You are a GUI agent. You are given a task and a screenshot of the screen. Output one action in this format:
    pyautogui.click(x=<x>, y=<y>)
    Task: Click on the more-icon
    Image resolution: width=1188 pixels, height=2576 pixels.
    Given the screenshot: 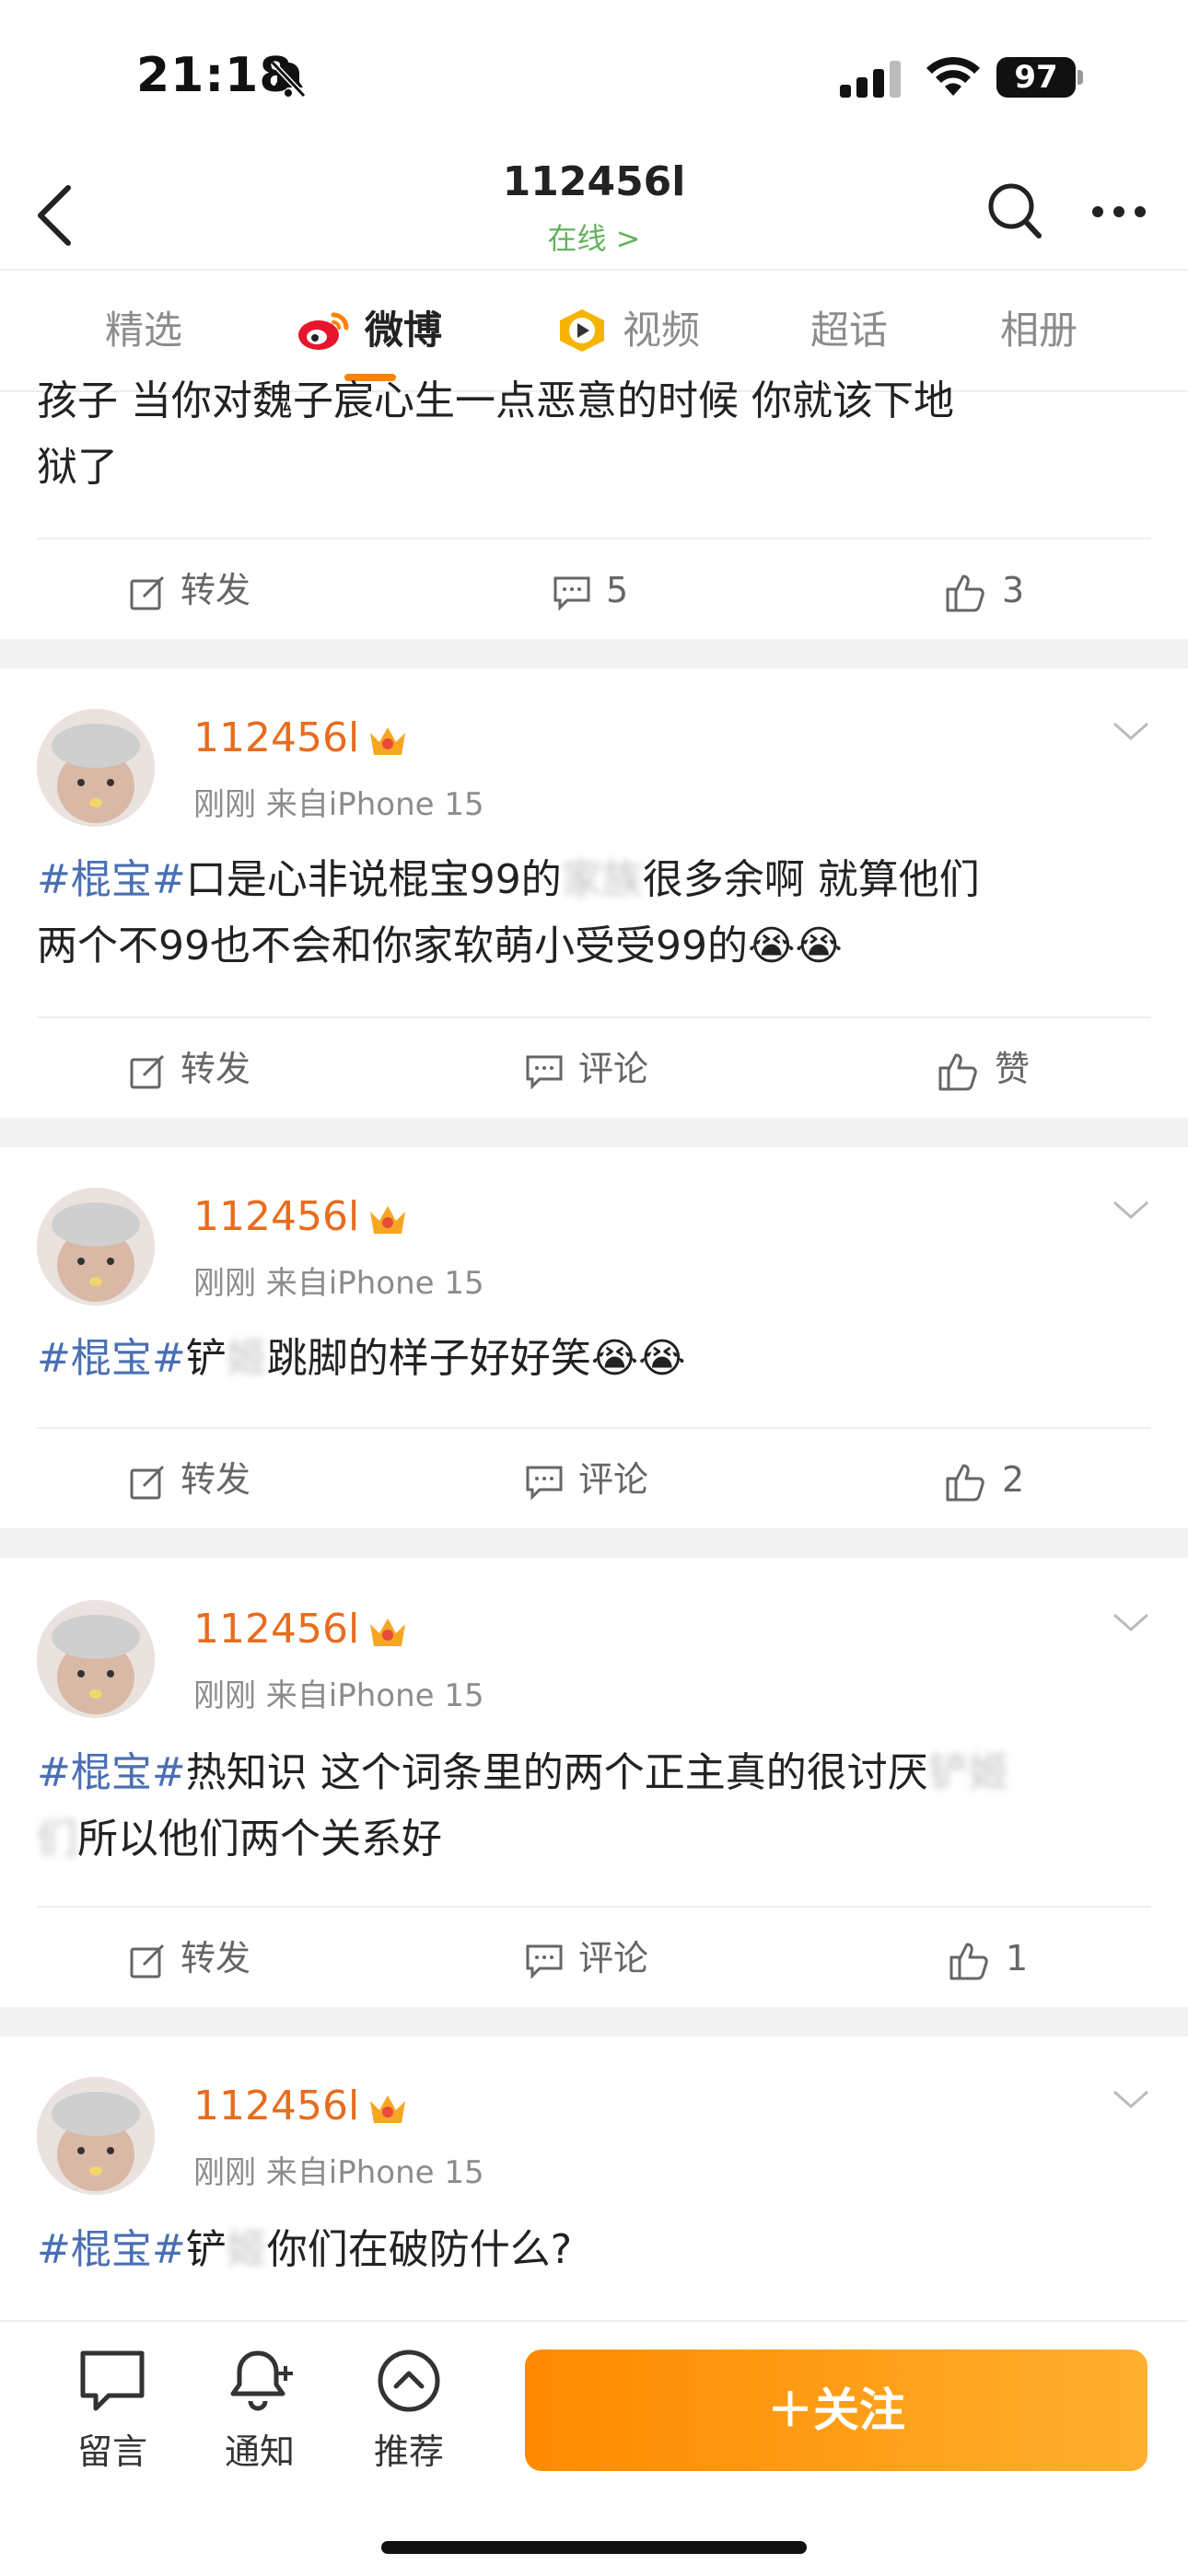 What is the action you would take?
    pyautogui.click(x=1119, y=211)
    